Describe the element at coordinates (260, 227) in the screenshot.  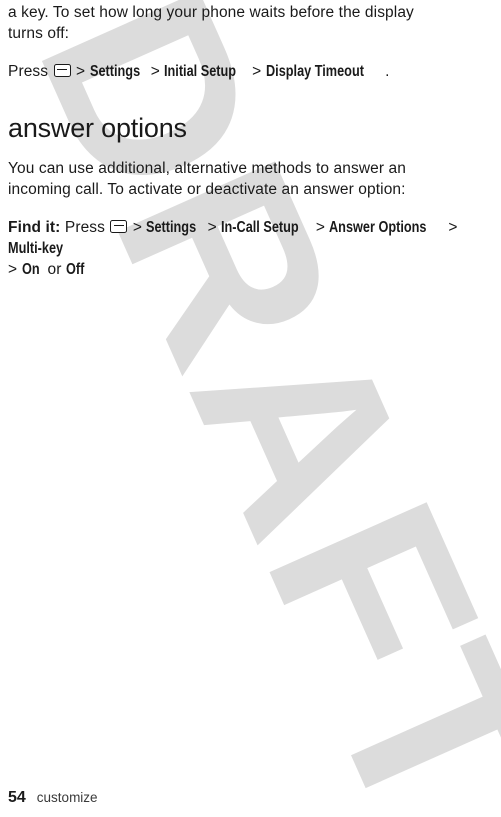
I see `menu-item-in-call-setup: In-Call Setup` at that location.